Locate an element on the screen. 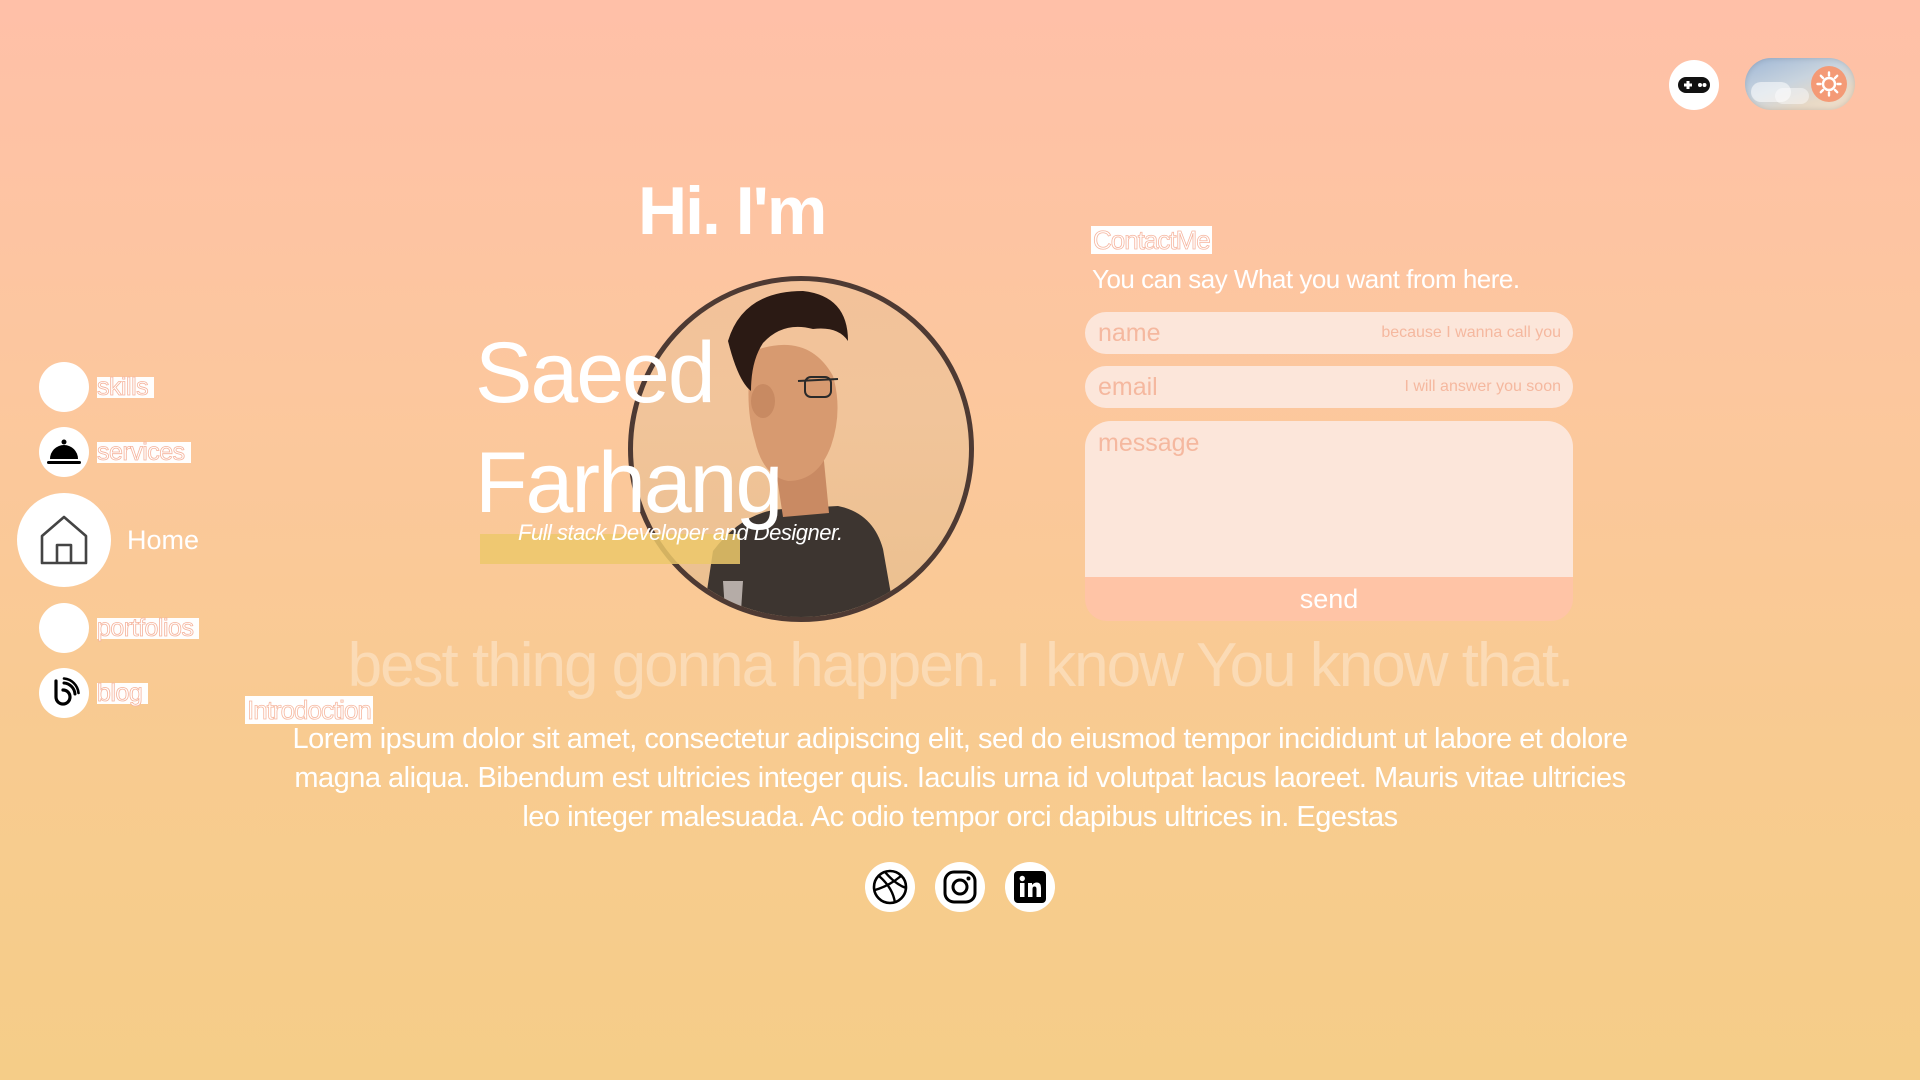  dribbble-link is located at coordinates (890, 887).